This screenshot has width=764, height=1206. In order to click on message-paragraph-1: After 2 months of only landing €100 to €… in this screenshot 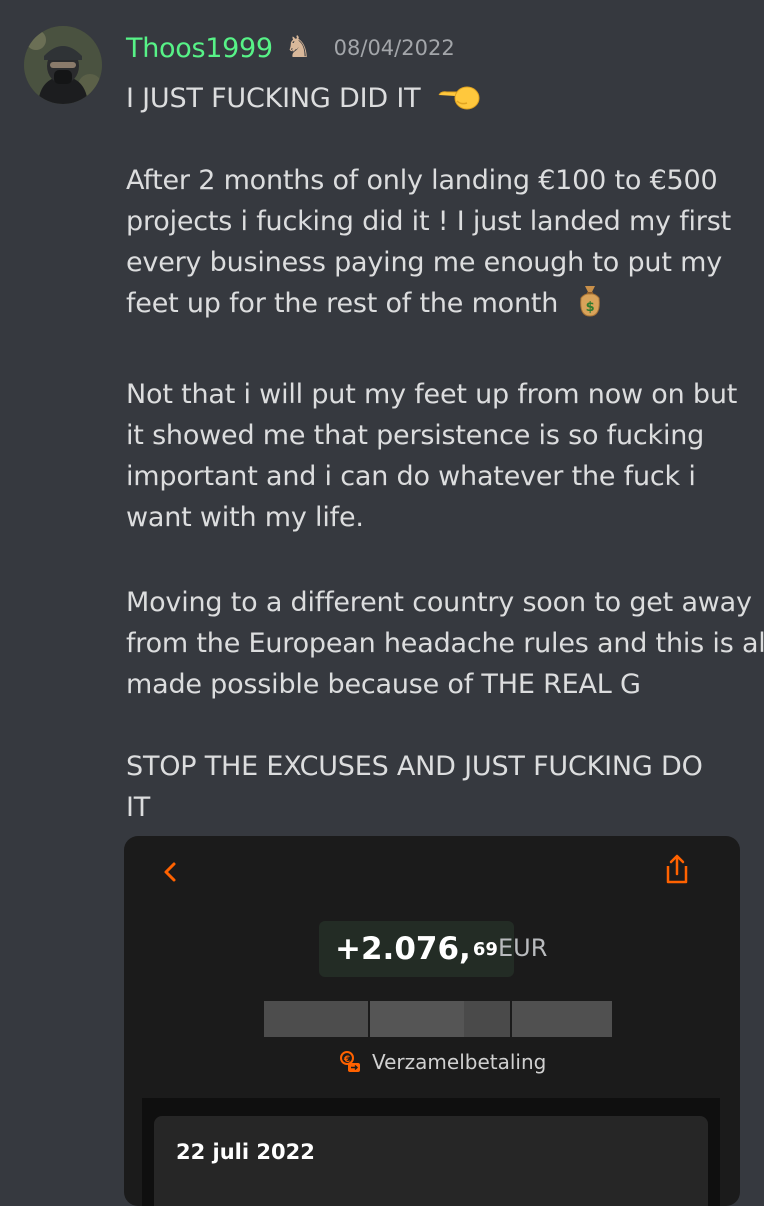, I will do `click(438, 242)`.